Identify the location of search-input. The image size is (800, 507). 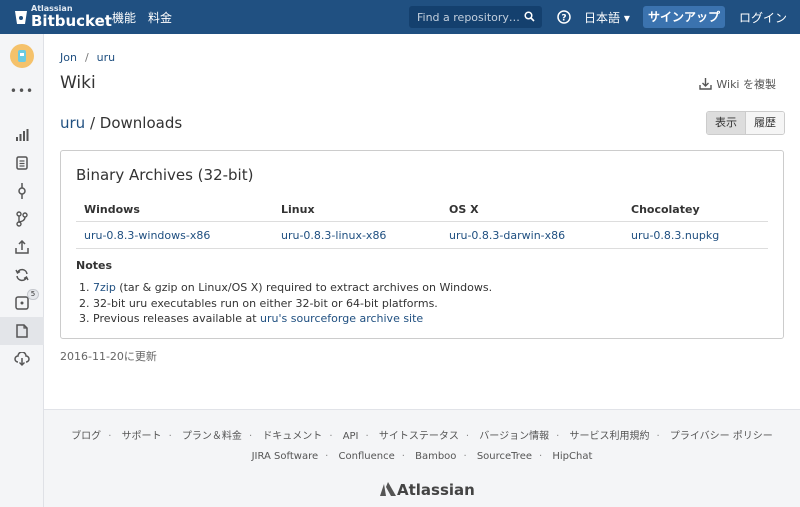
(464, 17).